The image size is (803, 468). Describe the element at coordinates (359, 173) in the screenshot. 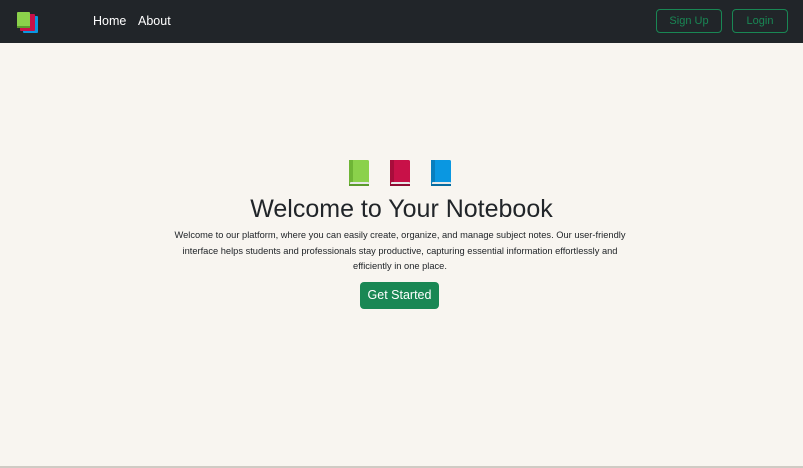

I see `green-book-icon` at that location.